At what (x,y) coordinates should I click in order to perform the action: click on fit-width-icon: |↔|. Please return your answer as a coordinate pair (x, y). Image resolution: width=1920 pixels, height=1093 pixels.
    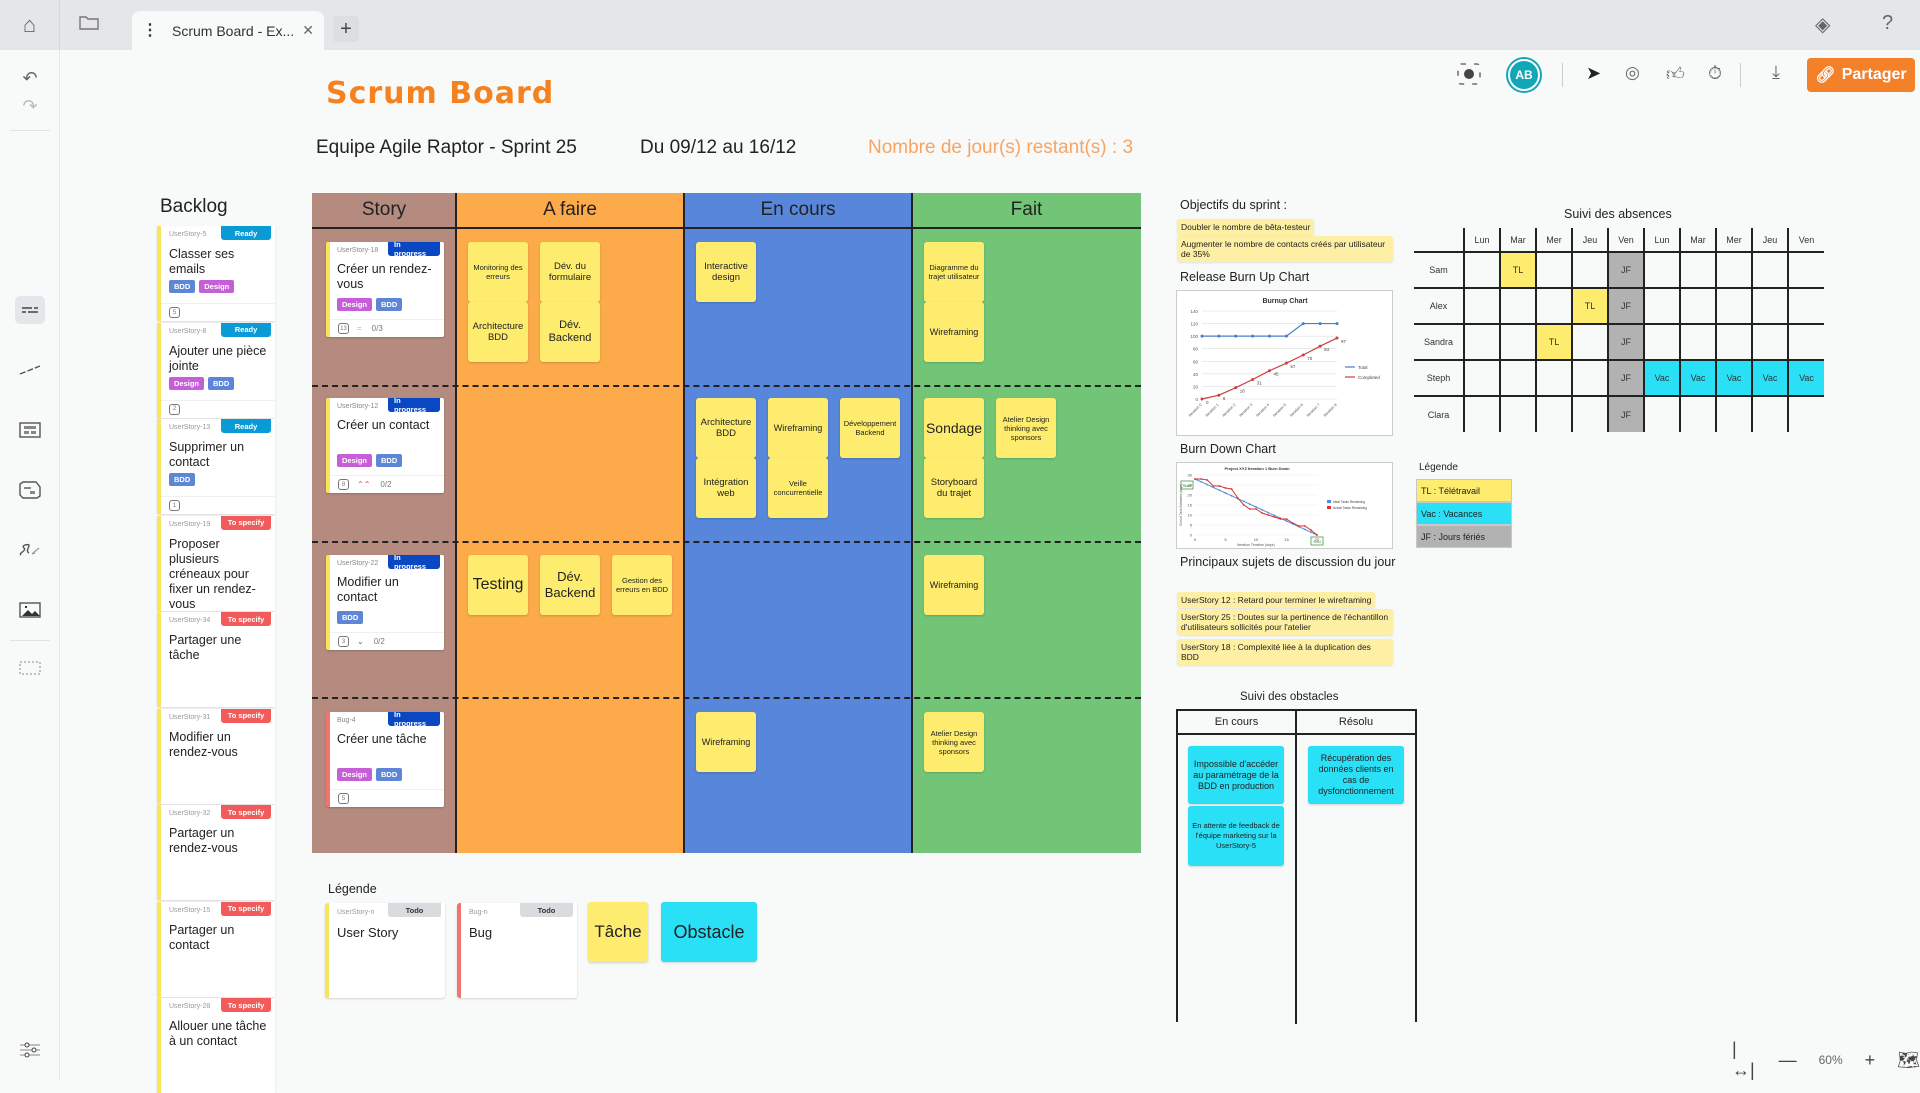
    Looking at the image, I should click on (1744, 1060).